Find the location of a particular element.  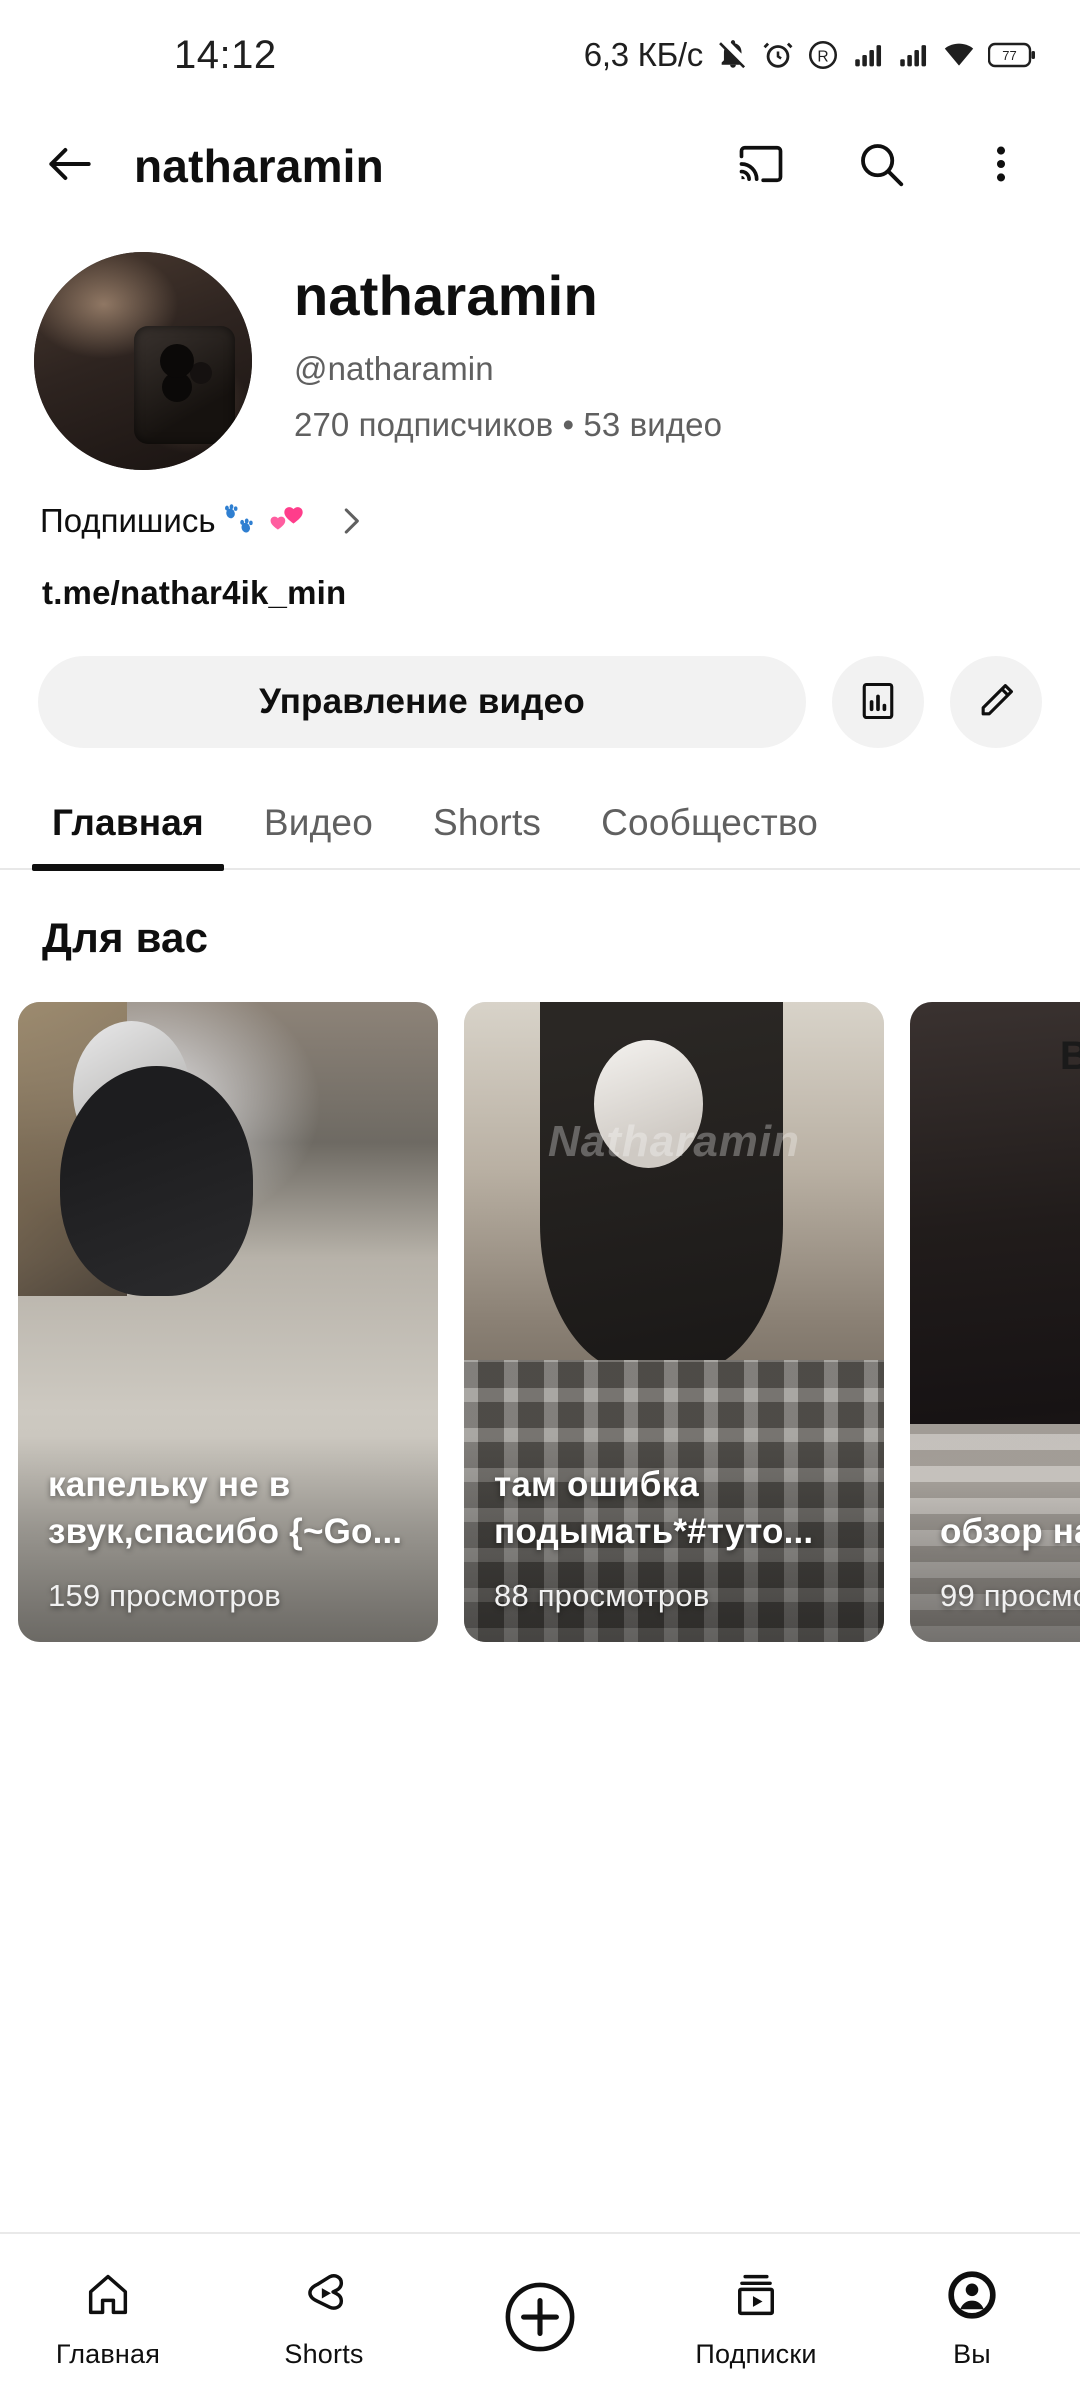

back-button is located at coordinates (70, 166).